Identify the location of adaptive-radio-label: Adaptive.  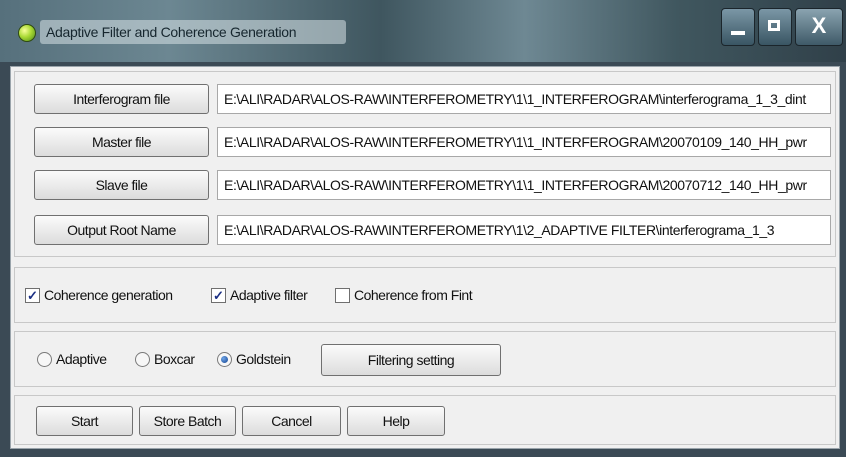
(81, 359).